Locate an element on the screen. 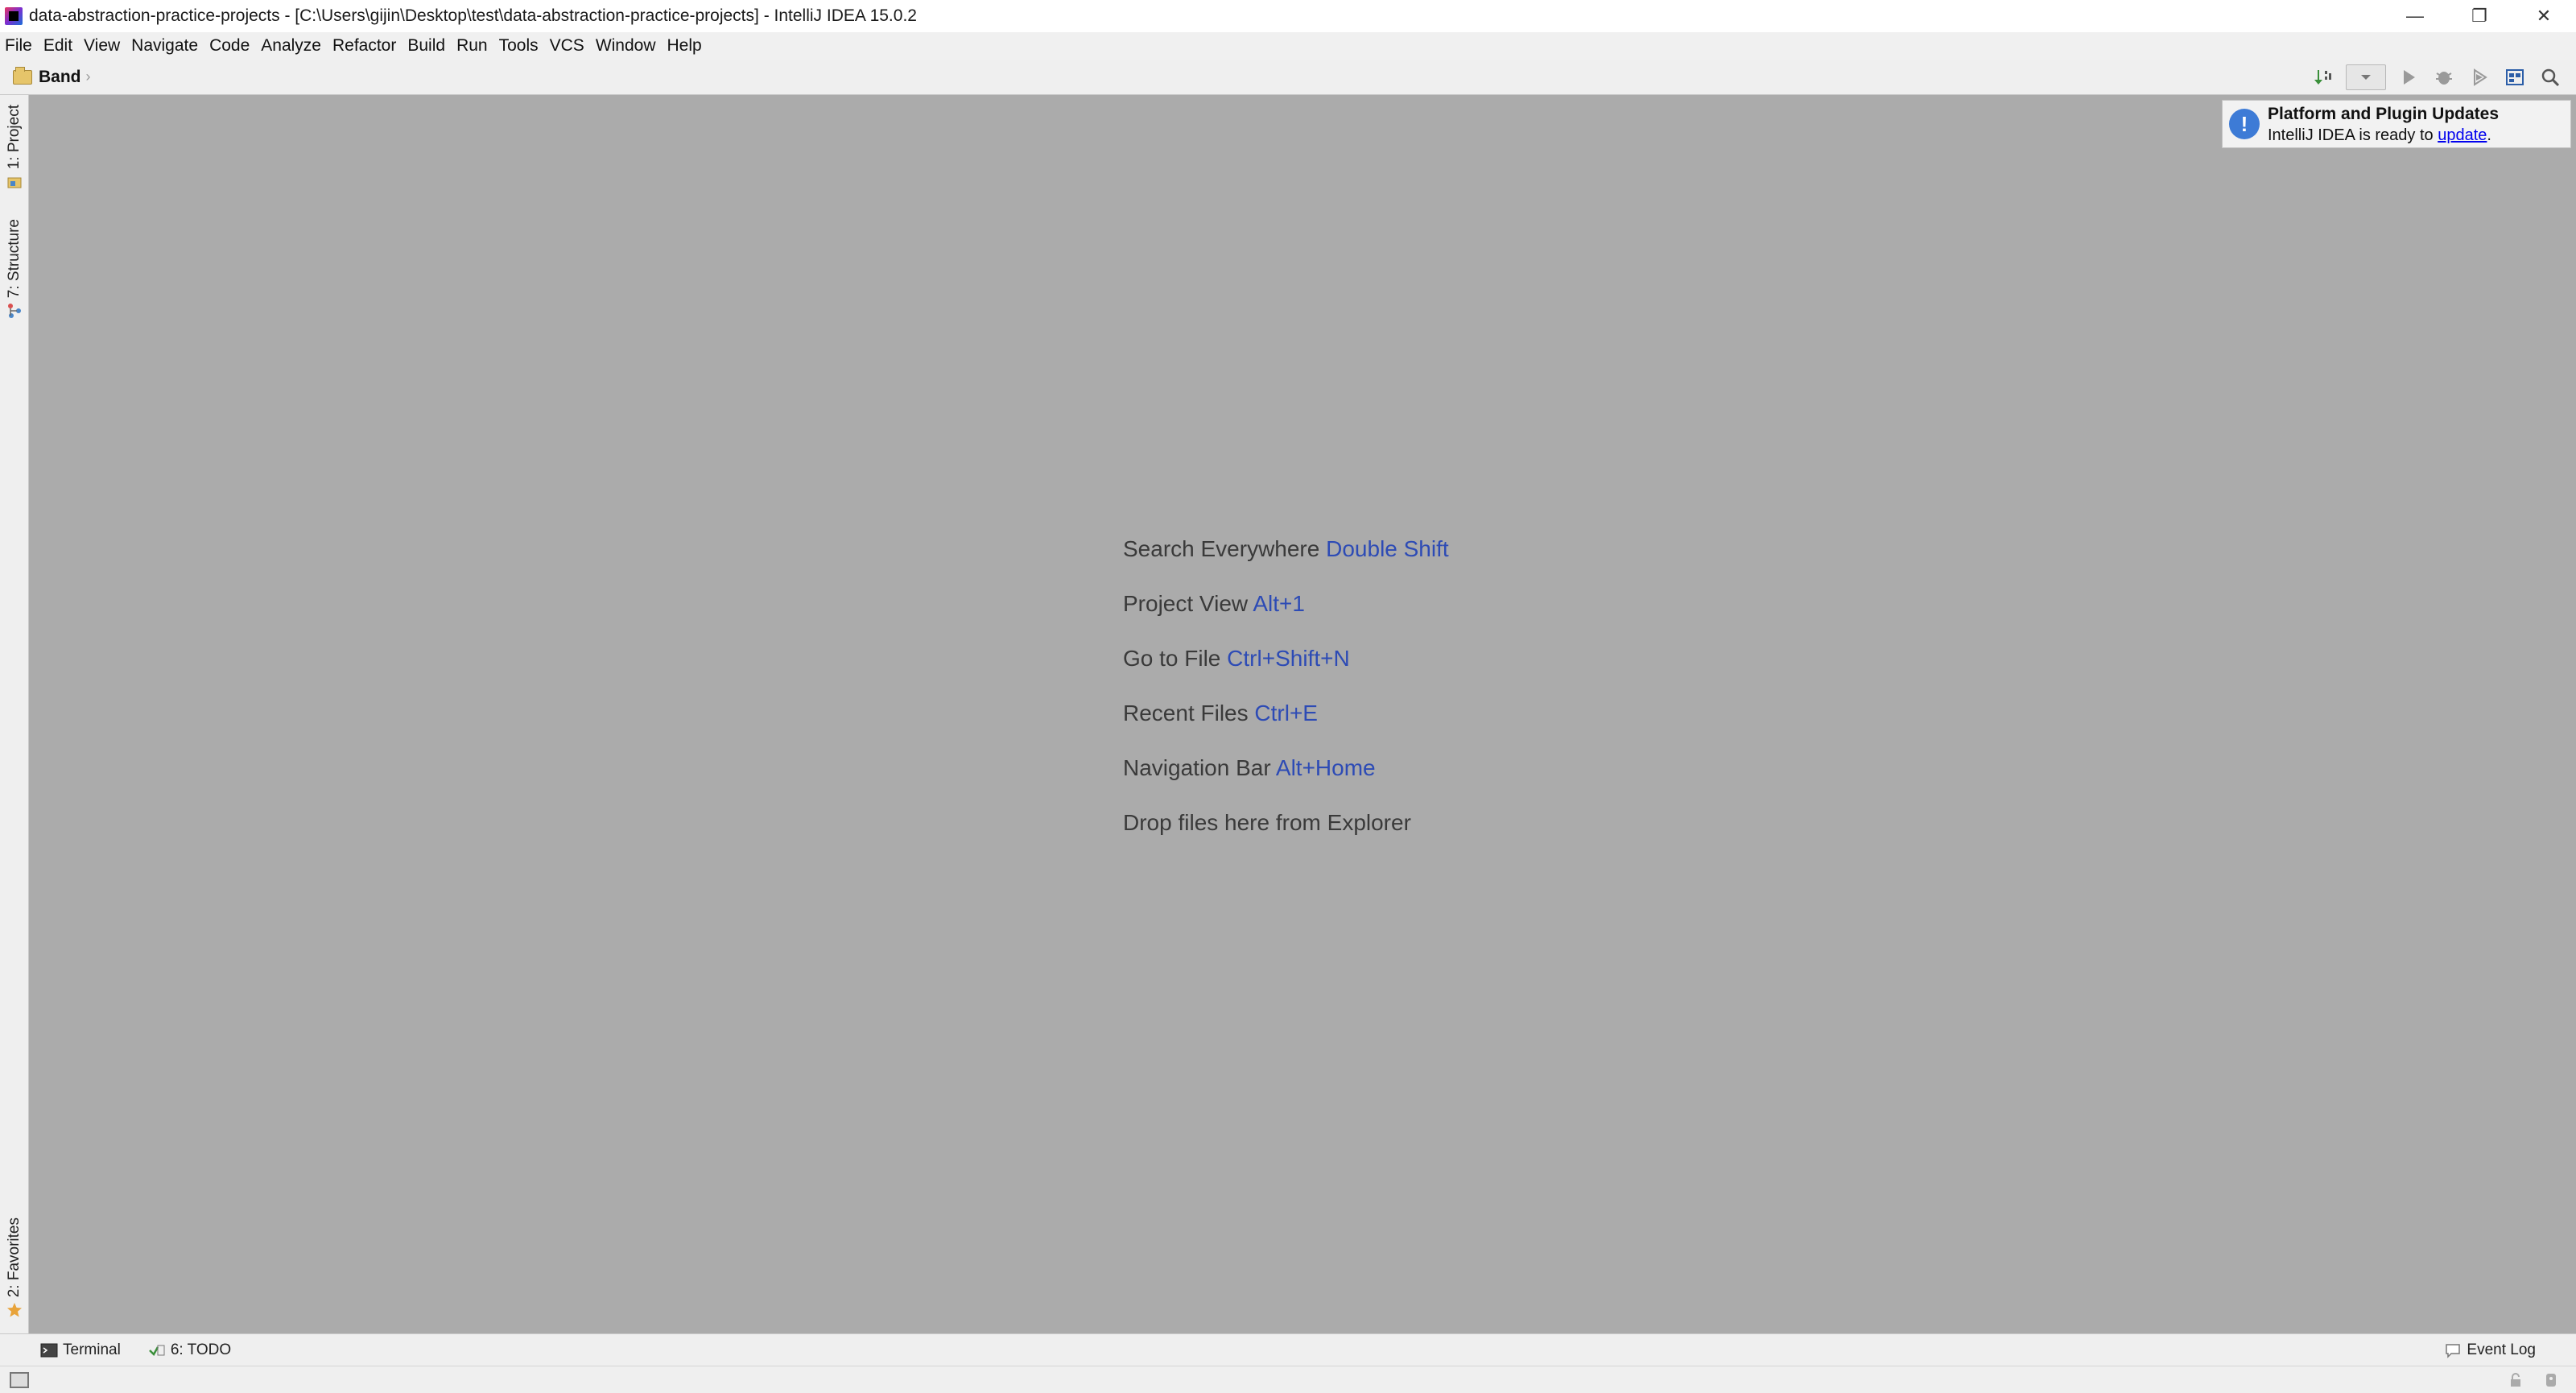 The height and width of the screenshot is (1393, 2576). run-config-dropdown is located at coordinates (2366, 77).